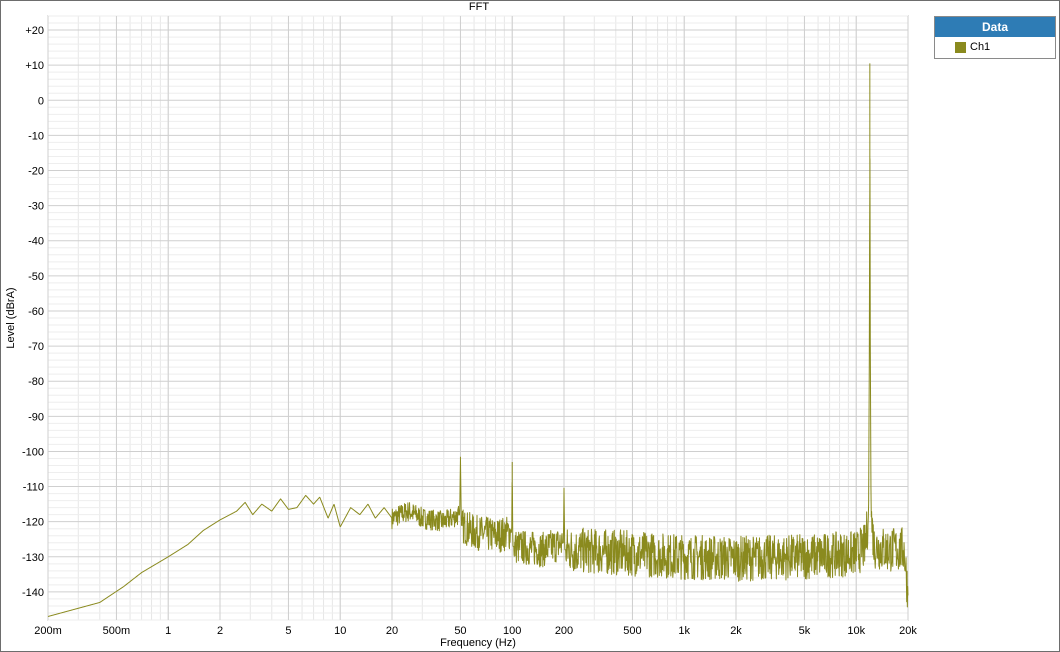 This screenshot has width=1060, height=652. I want to click on y-tick-label: -130, so click(33, 558).